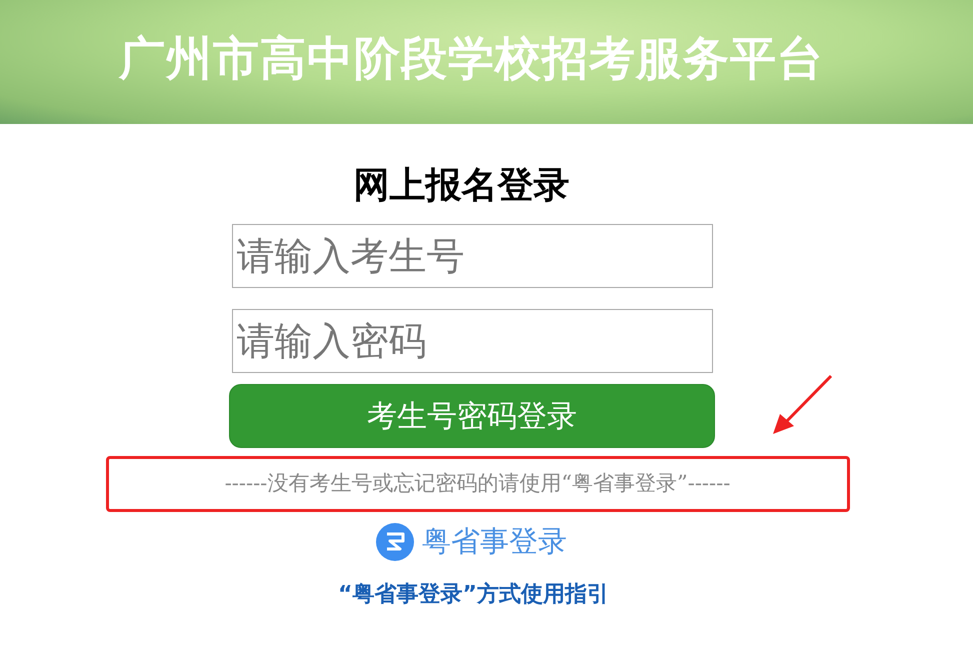  What do you see at coordinates (802, 405) in the screenshot?
I see `annotation-arrow` at bounding box center [802, 405].